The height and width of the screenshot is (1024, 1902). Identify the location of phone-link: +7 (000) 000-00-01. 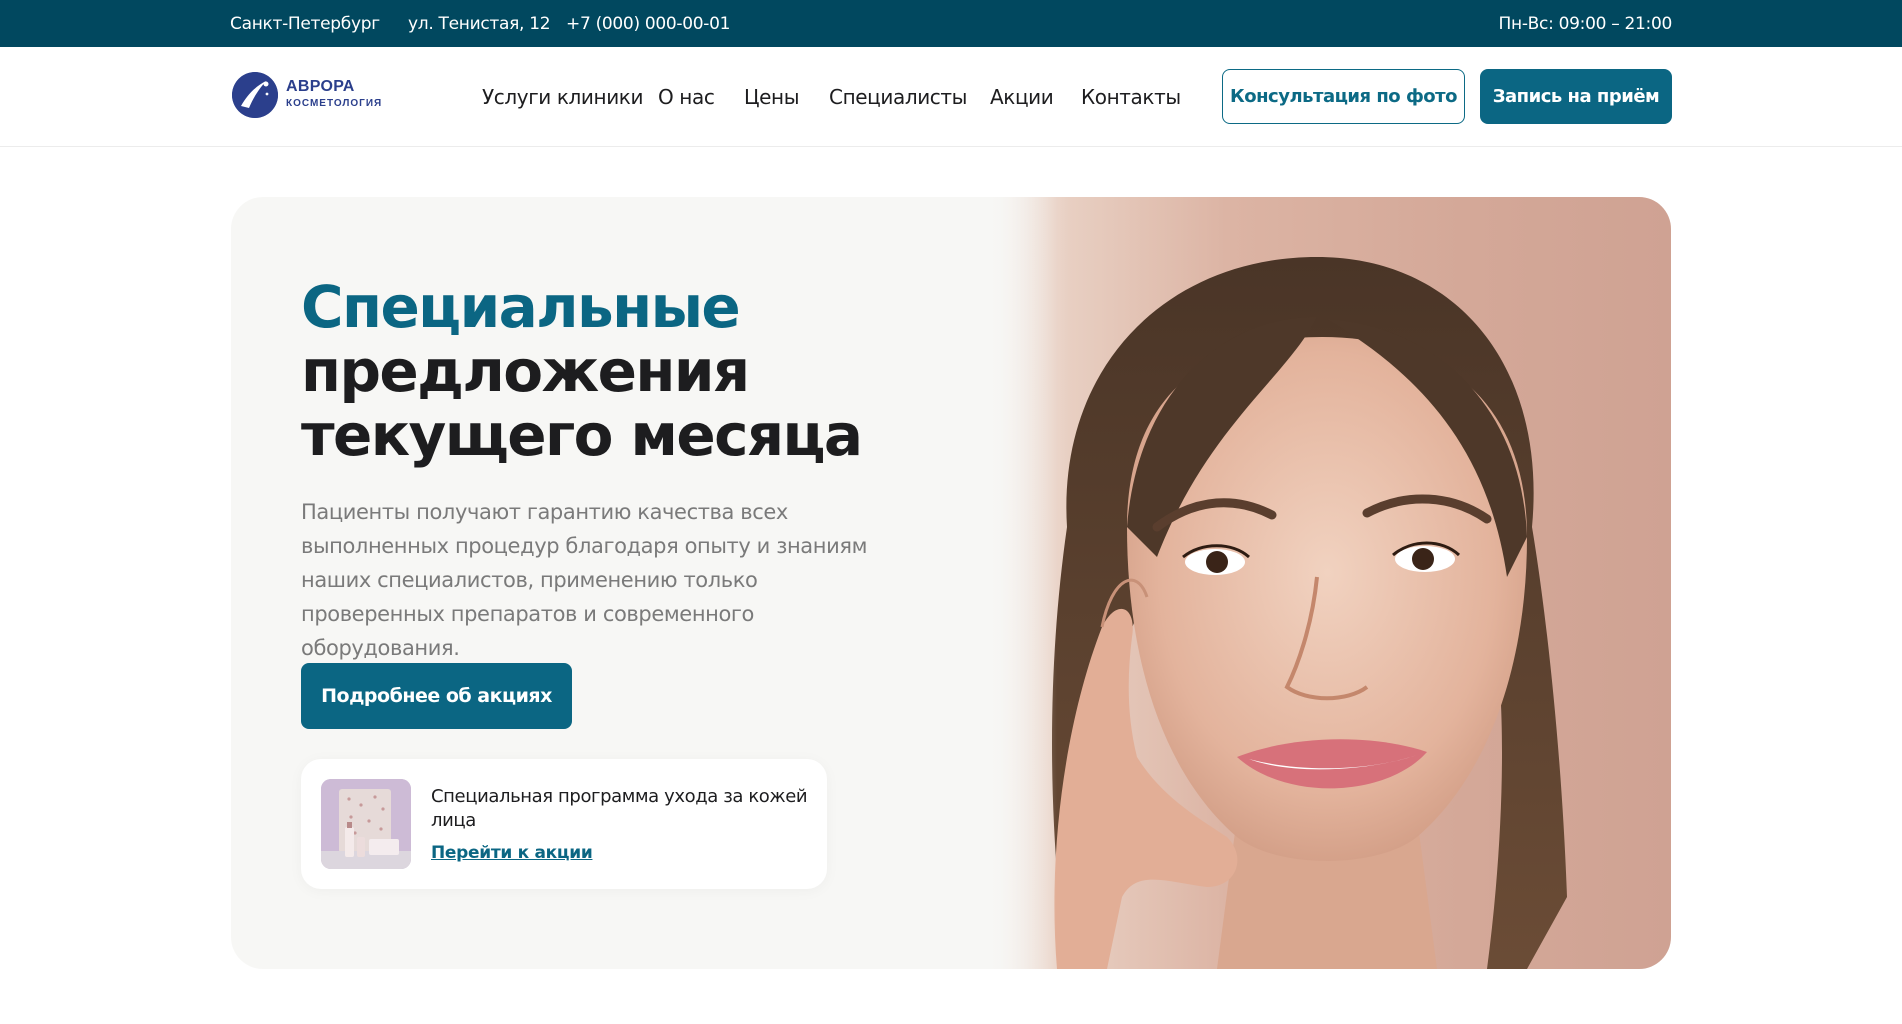
(648, 24).